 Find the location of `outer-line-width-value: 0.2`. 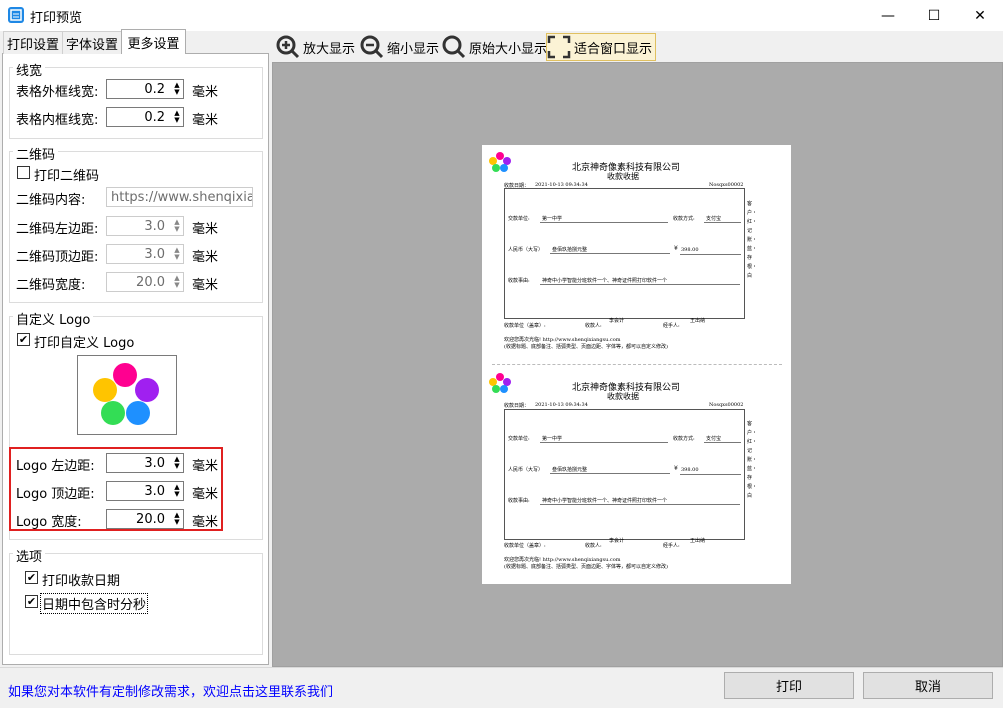

outer-line-width-value: 0.2 is located at coordinates (154, 89).